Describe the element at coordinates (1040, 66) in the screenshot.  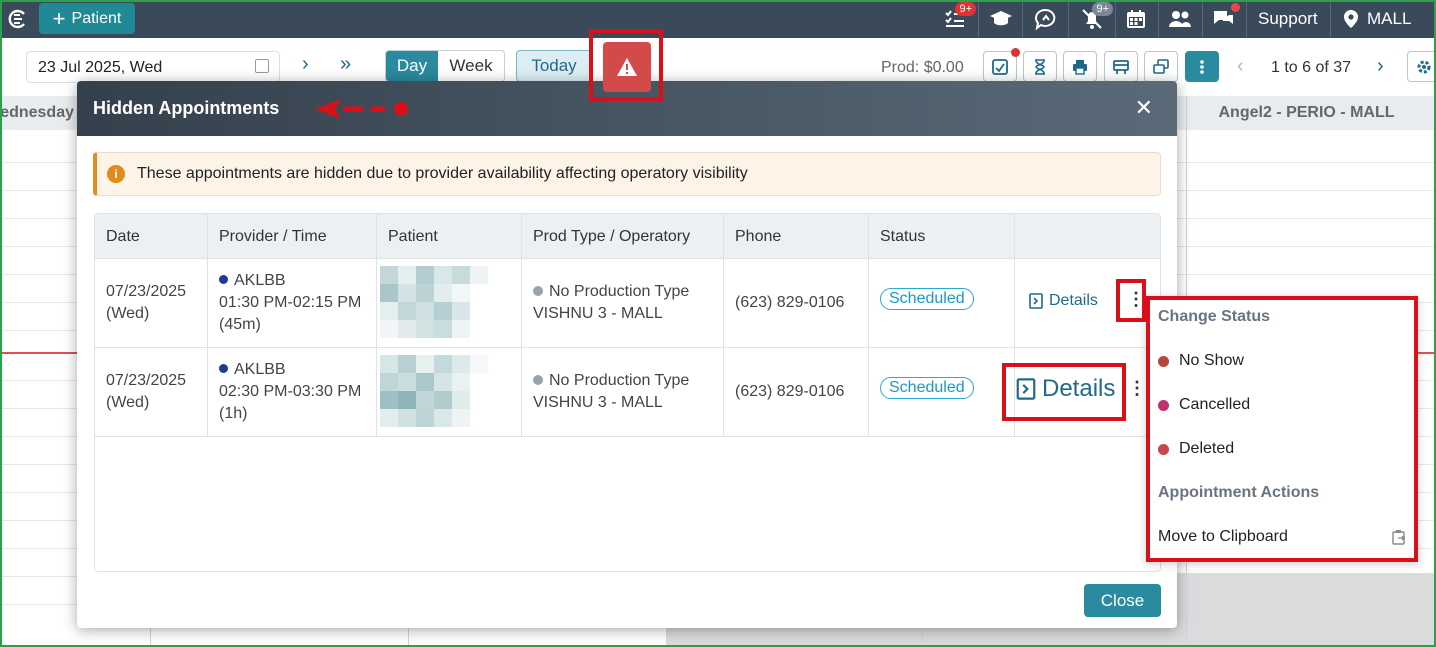
I see `waitlist-button` at that location.